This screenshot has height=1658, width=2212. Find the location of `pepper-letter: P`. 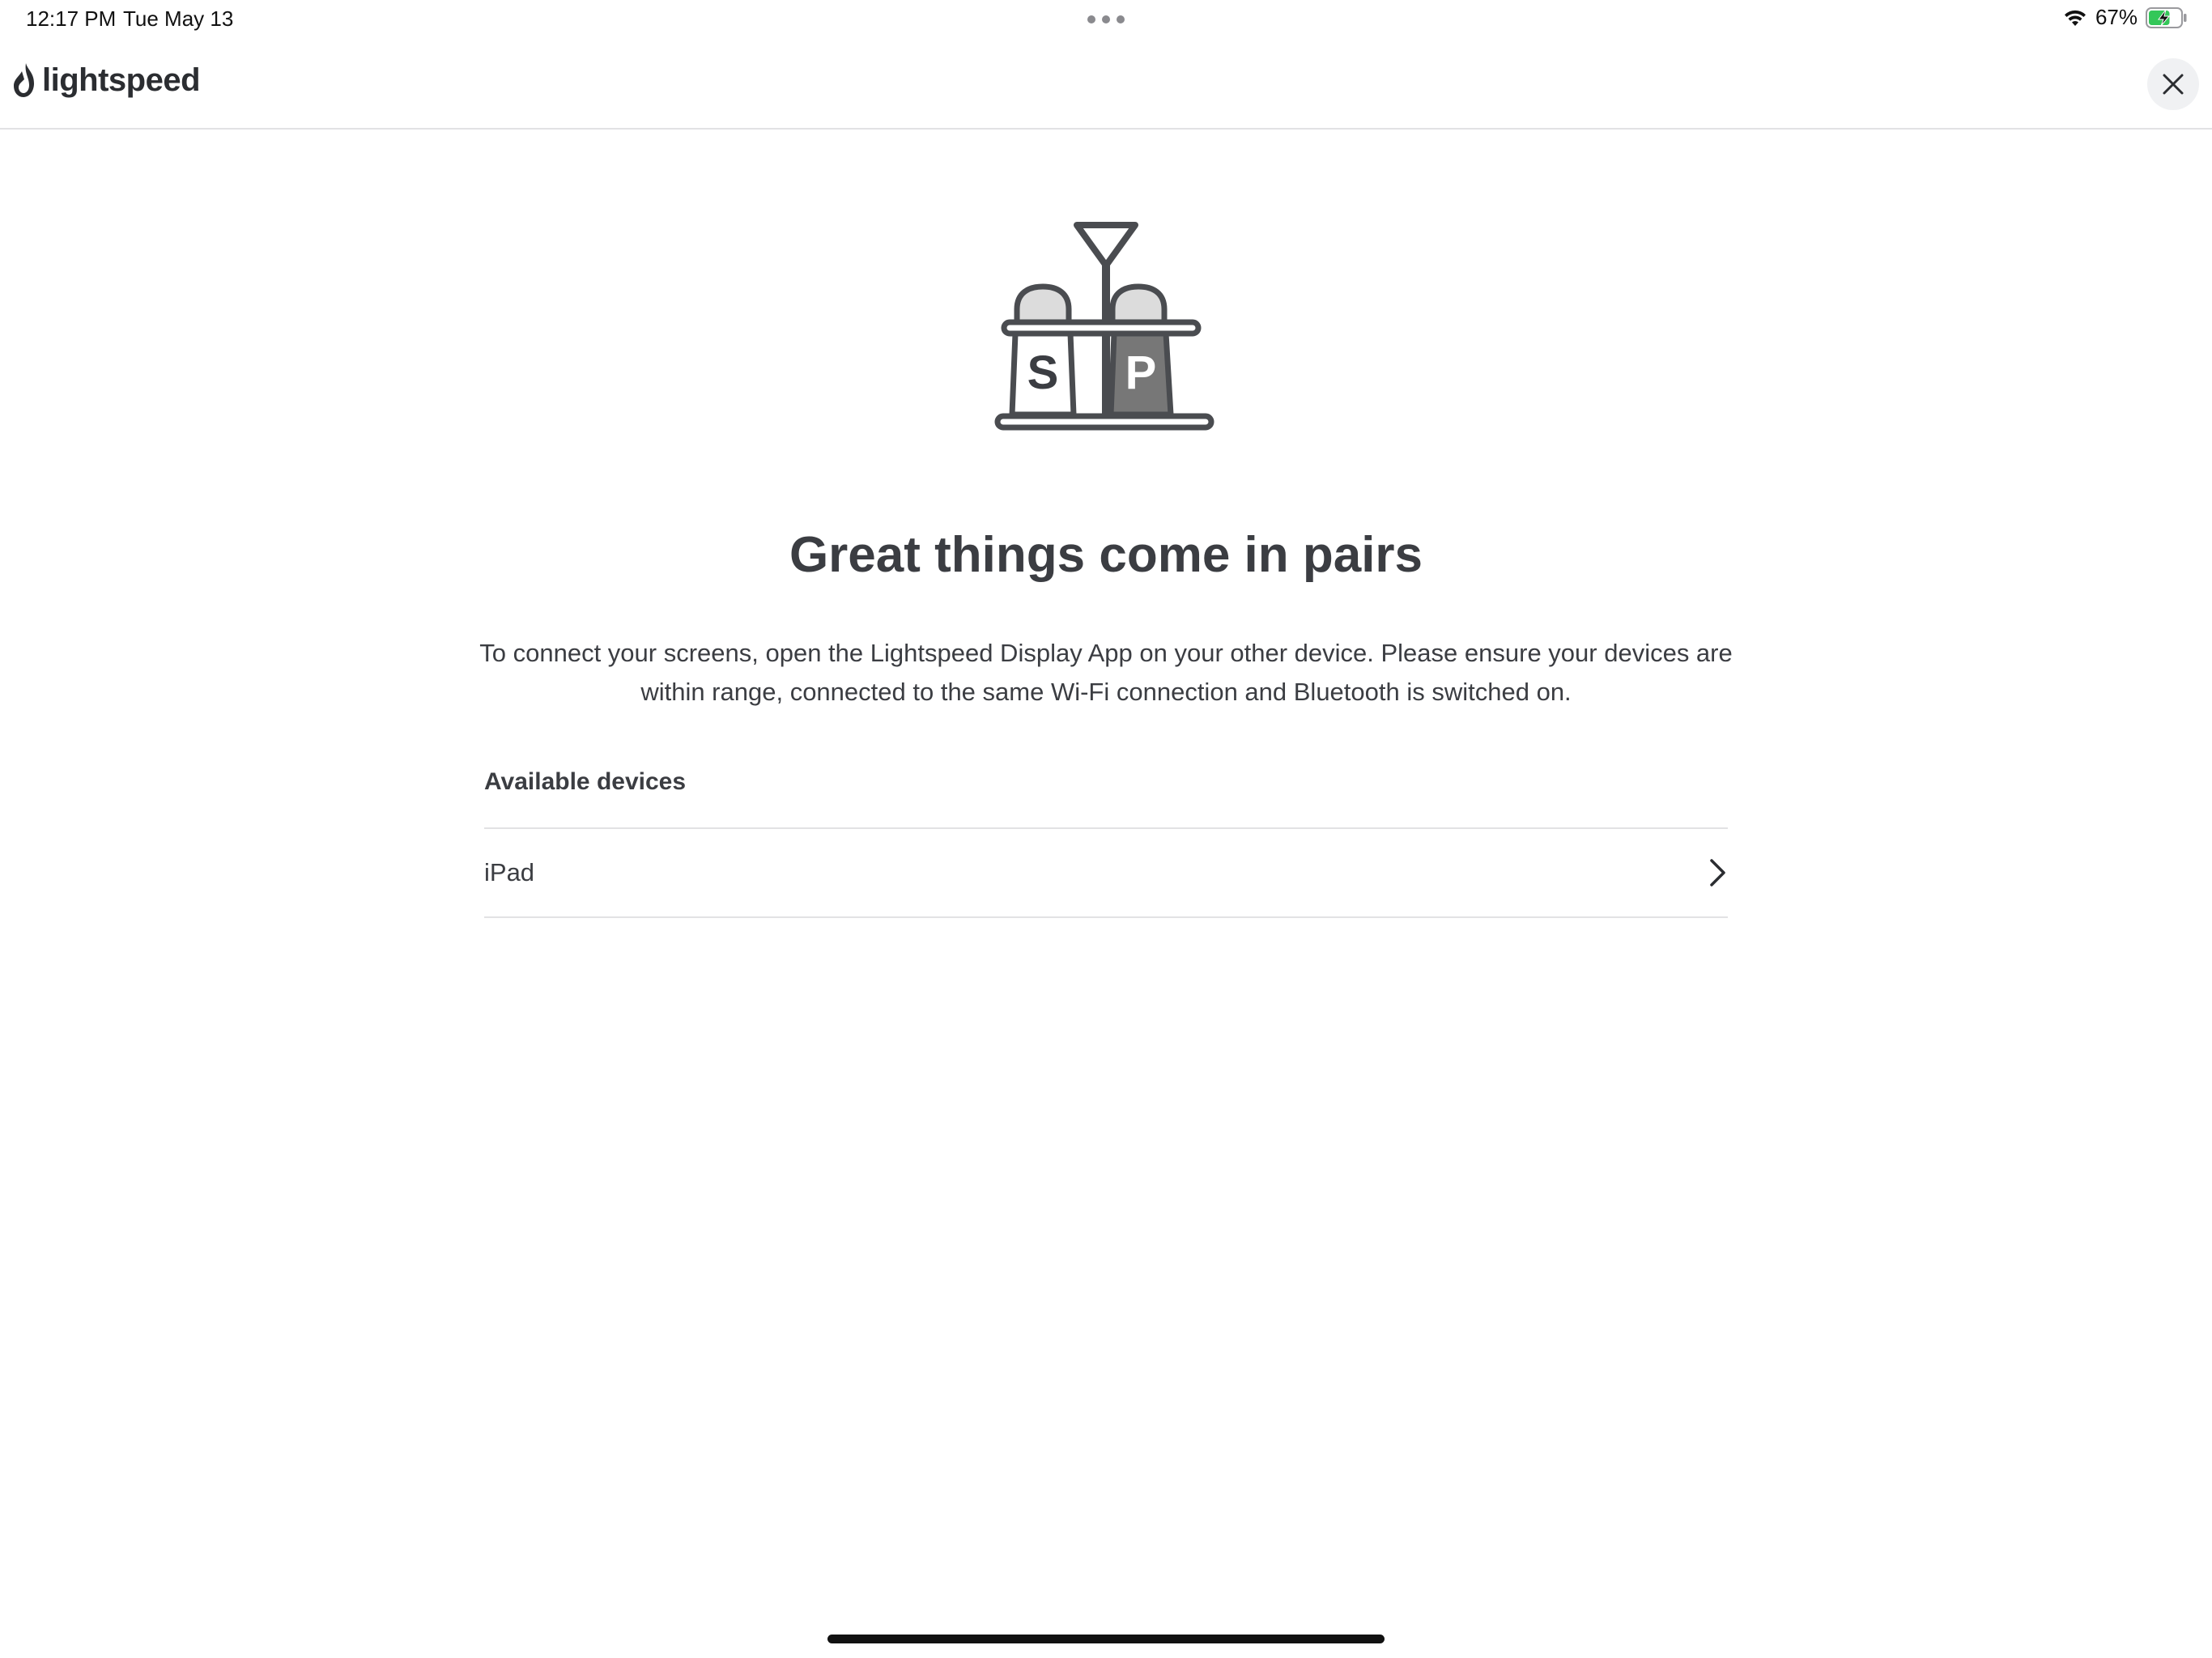

pepper-letter: P is located at coordinates (1141, 372).